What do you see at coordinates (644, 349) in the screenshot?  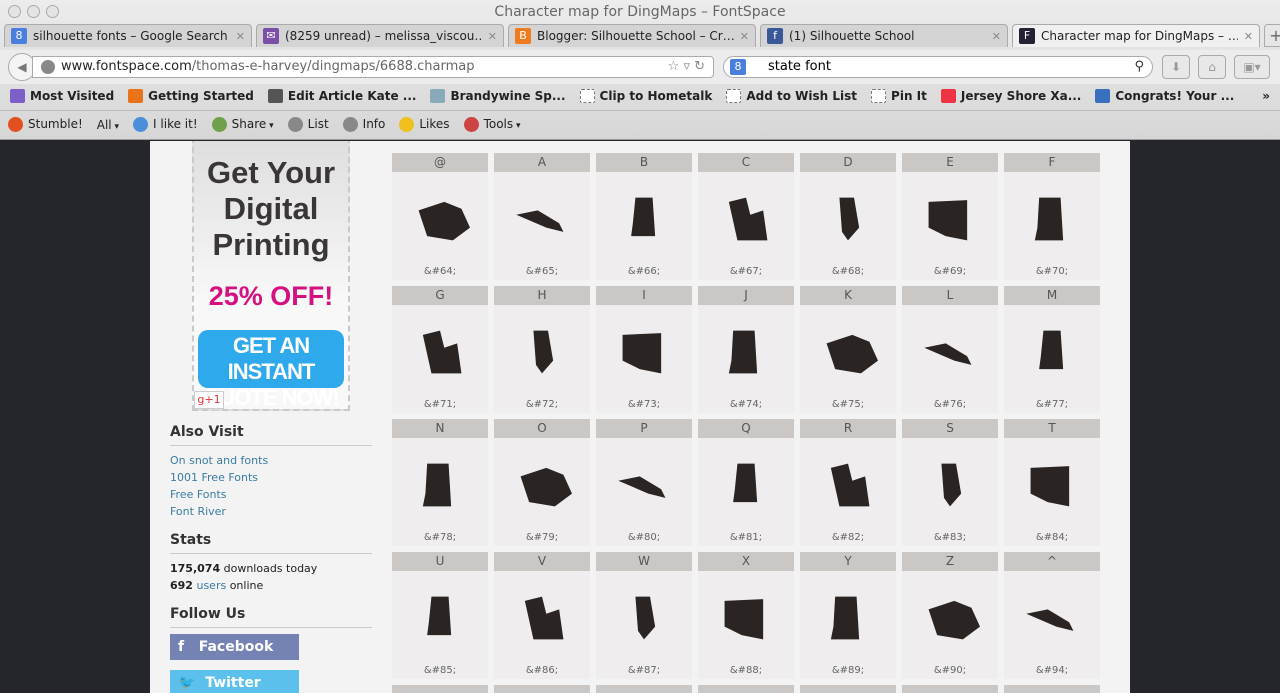 I see `char-cell: I &#73;` at bounding box center [644, 349].